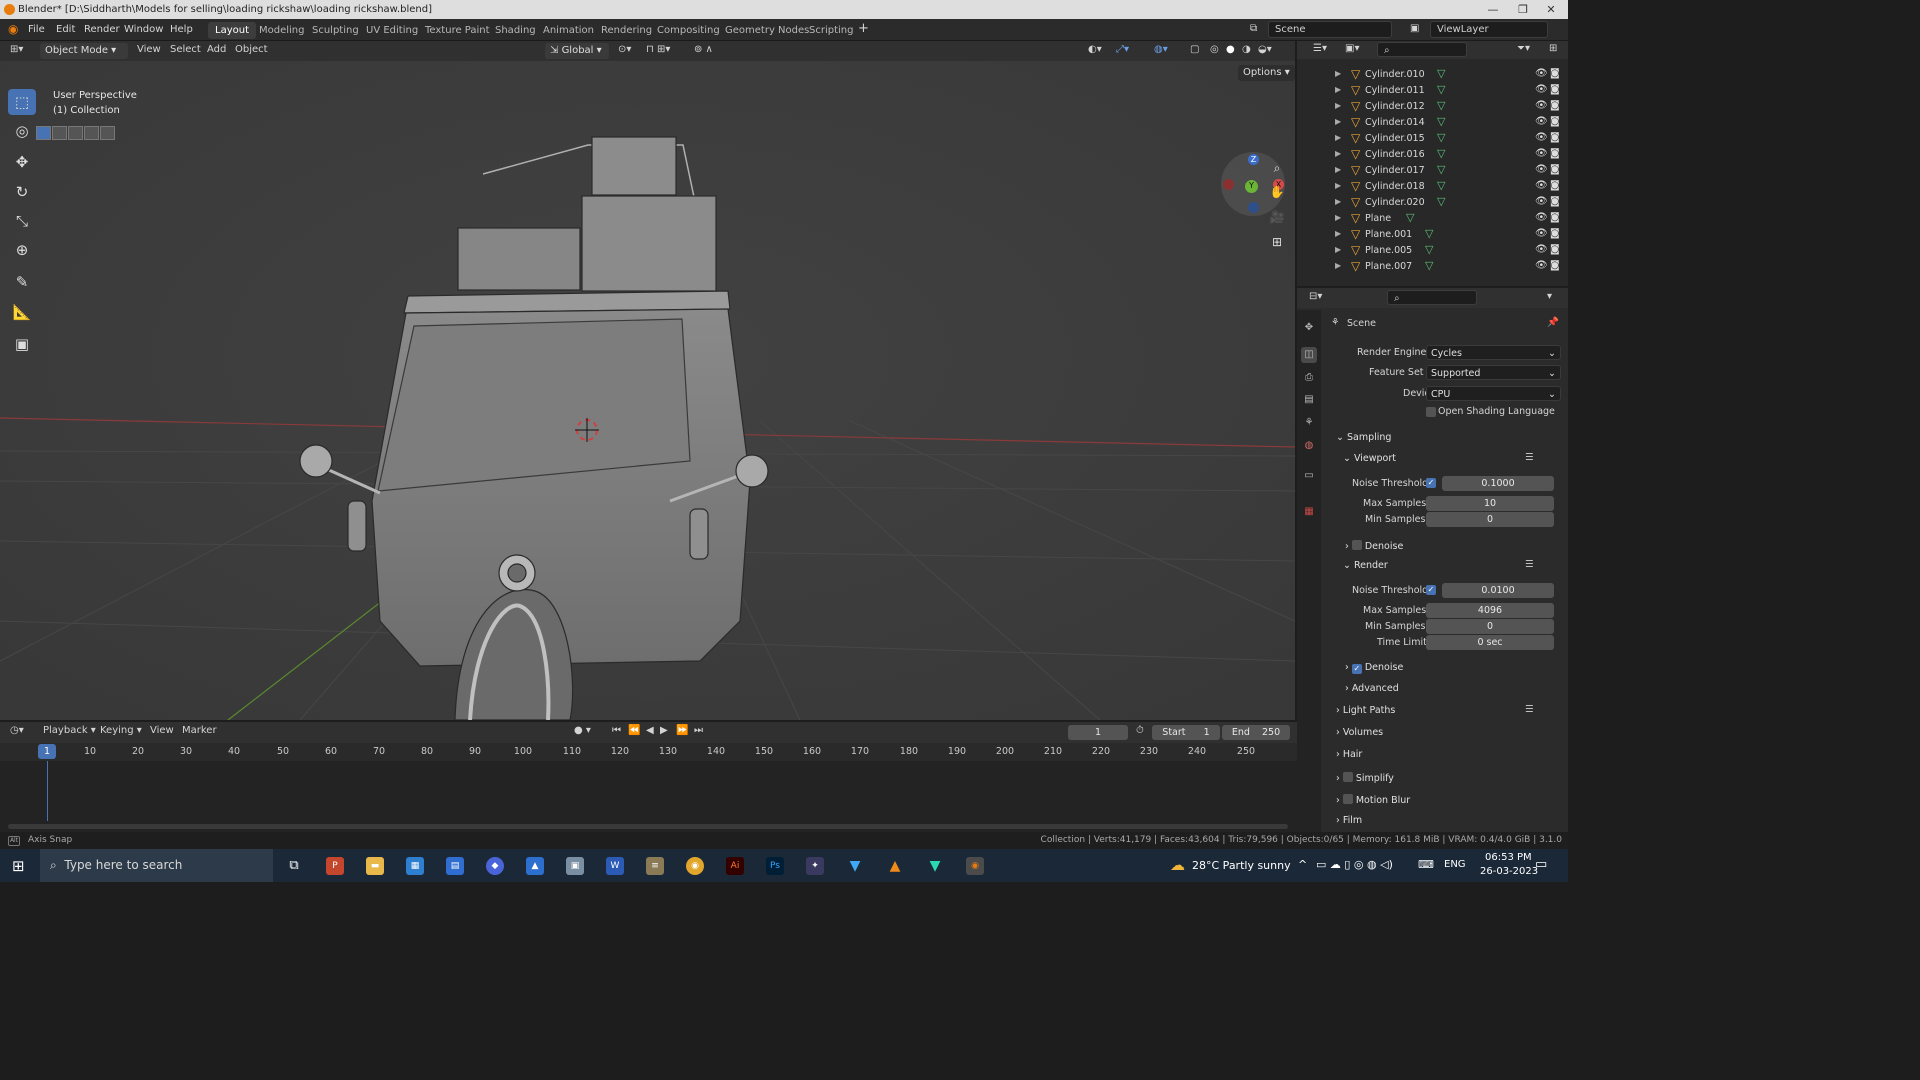 The width and height of the screenshot is (1920, 1080). What do you see at coordinates (1251, 186) in the screenshot?
I see `gizmo-y-axis: Y` at bounding box center [1251, 186].